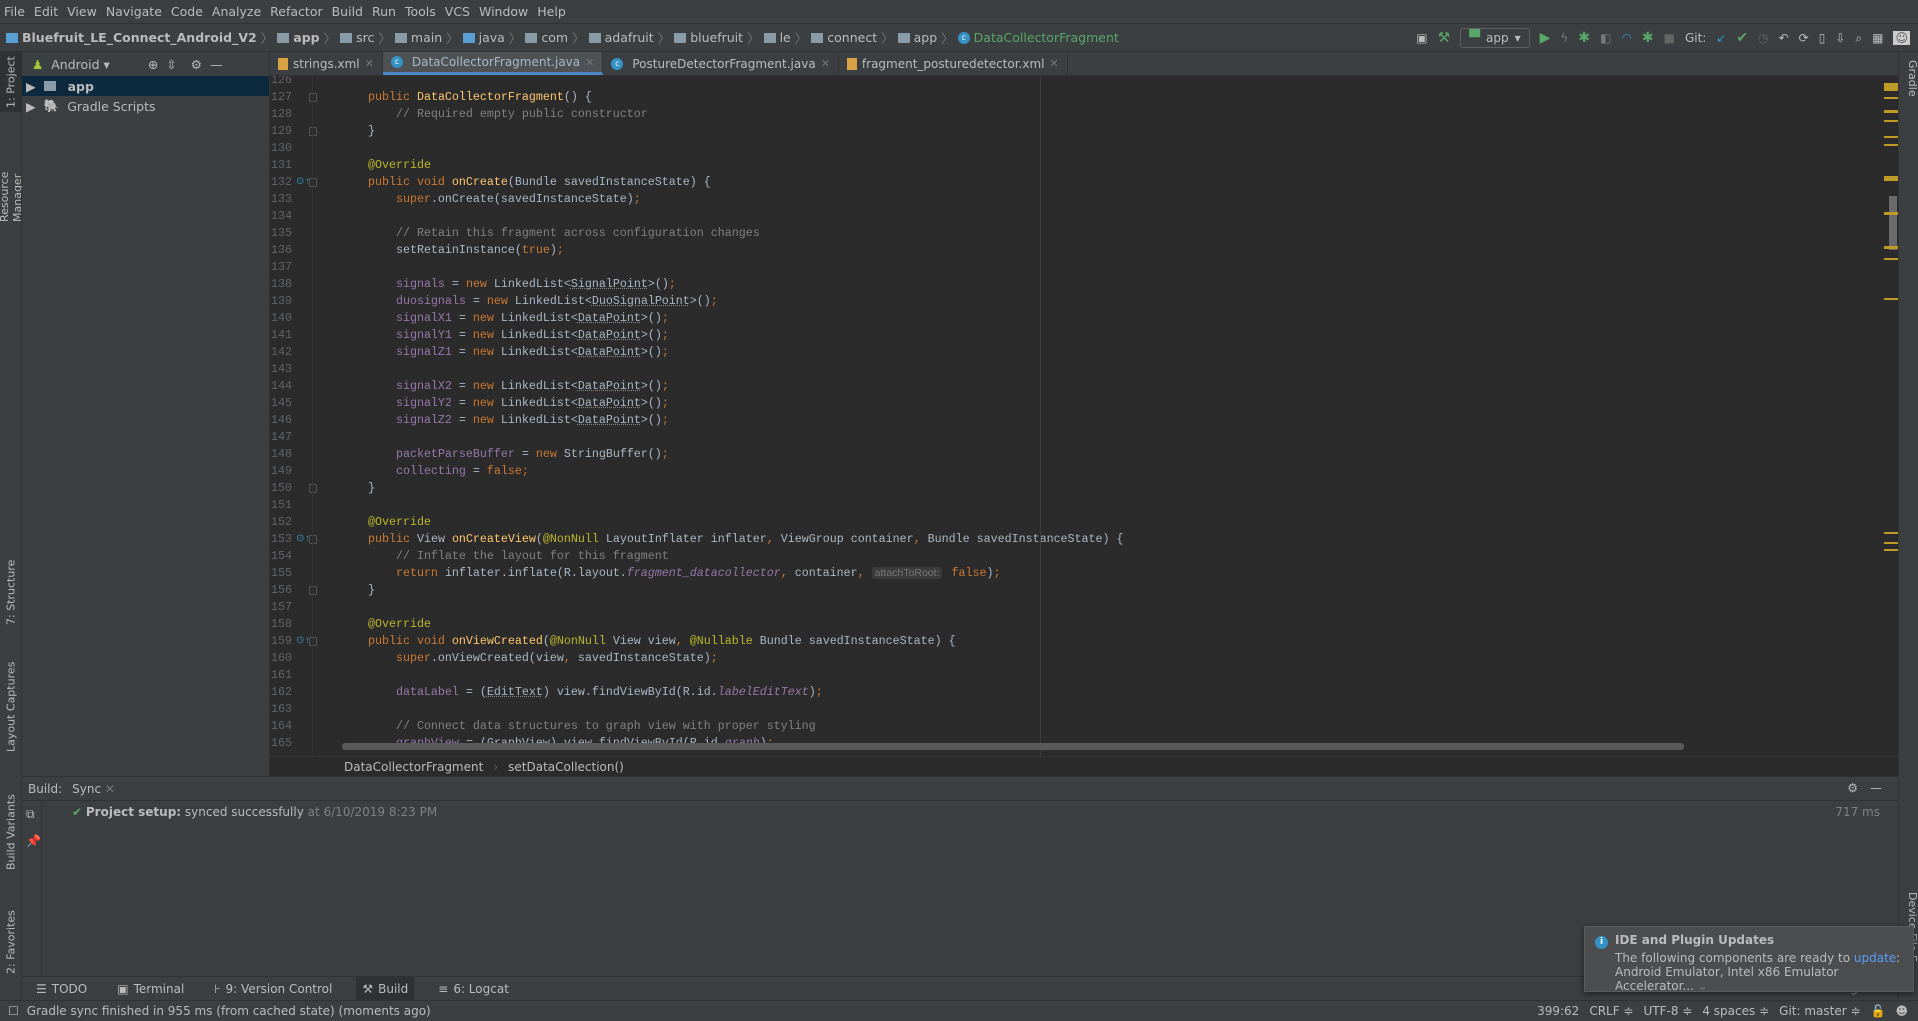 The image size is (1918, 1021). What do you see at coordinates (420, 11) in the screenshot?
I see `menu-tools: Tools` at bounding box center [420, 11].